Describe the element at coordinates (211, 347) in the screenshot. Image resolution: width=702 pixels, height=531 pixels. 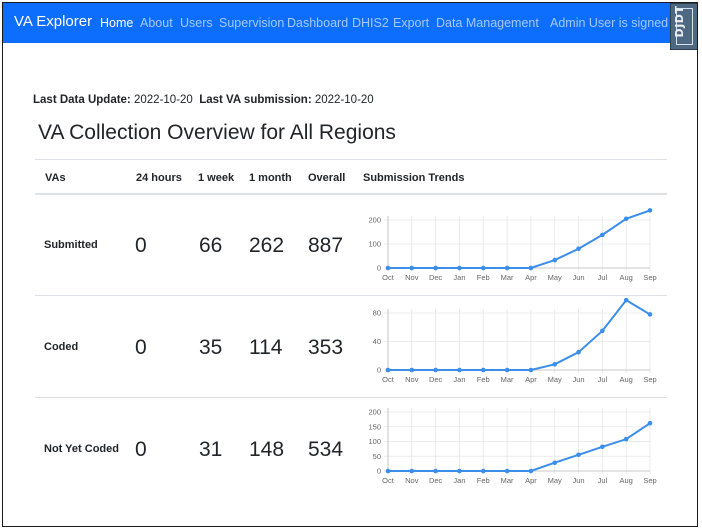
I see `coded-1-week: 35` at that location.